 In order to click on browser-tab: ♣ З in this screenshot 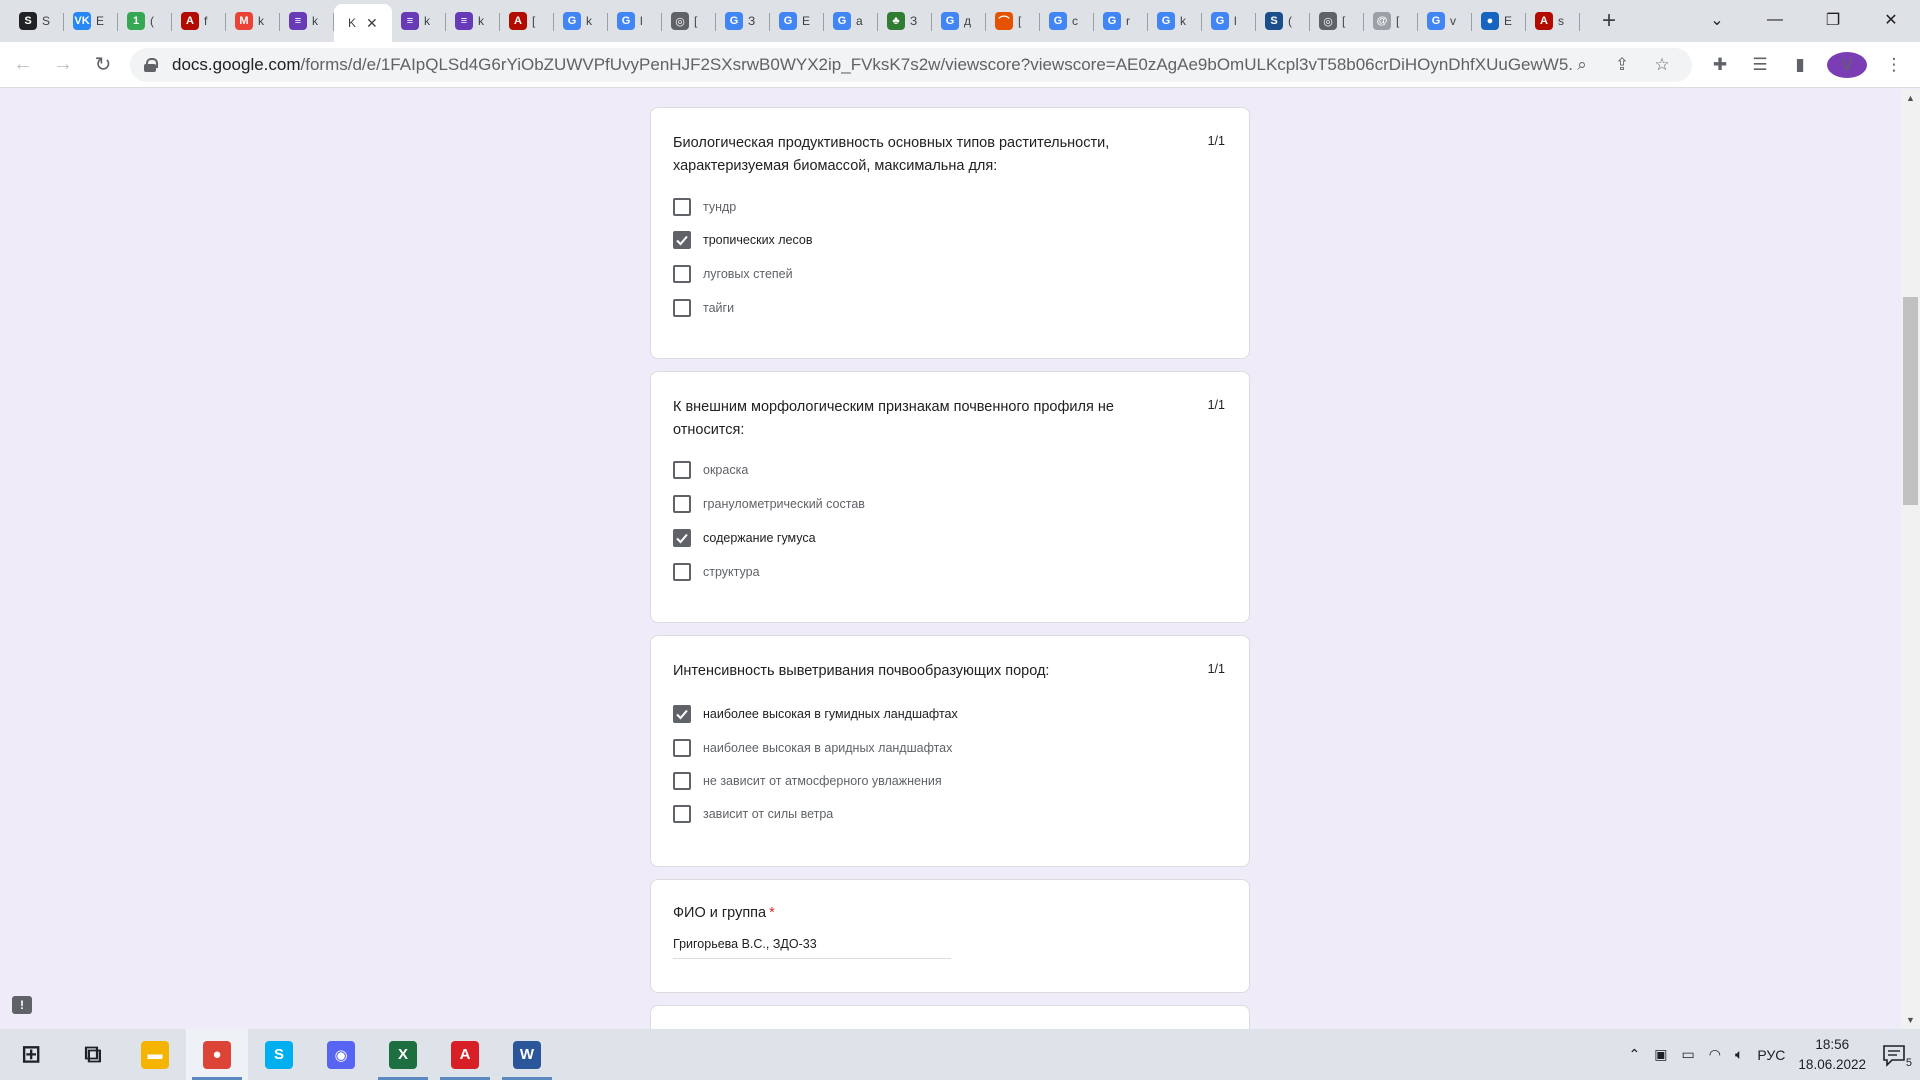, I will do `click(905, 21)`.